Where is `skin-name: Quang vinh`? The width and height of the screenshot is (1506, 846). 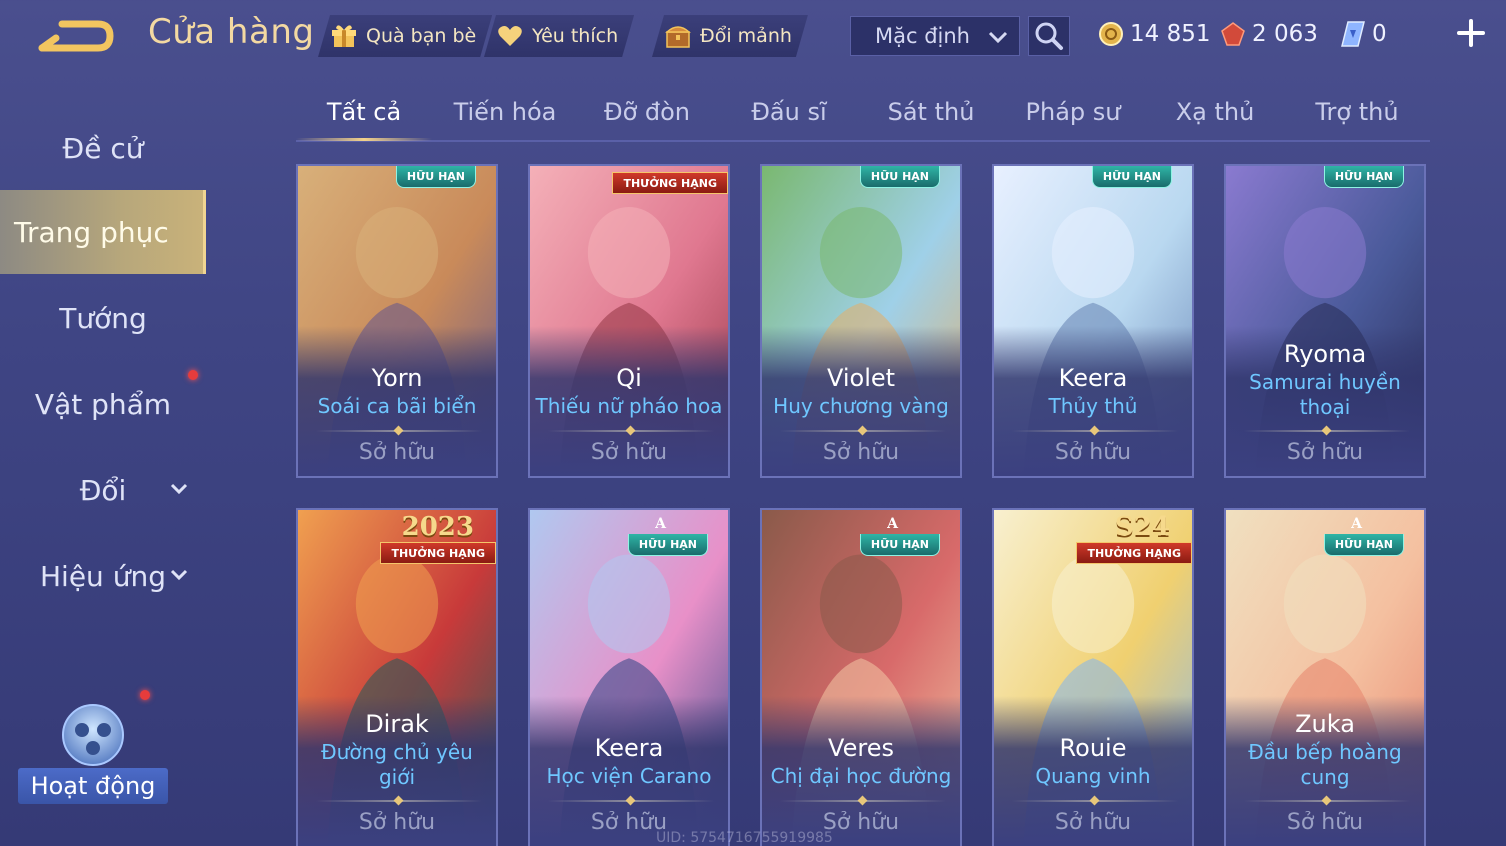
skin-name: Quang vinh is located at coordinates (1093, 776).